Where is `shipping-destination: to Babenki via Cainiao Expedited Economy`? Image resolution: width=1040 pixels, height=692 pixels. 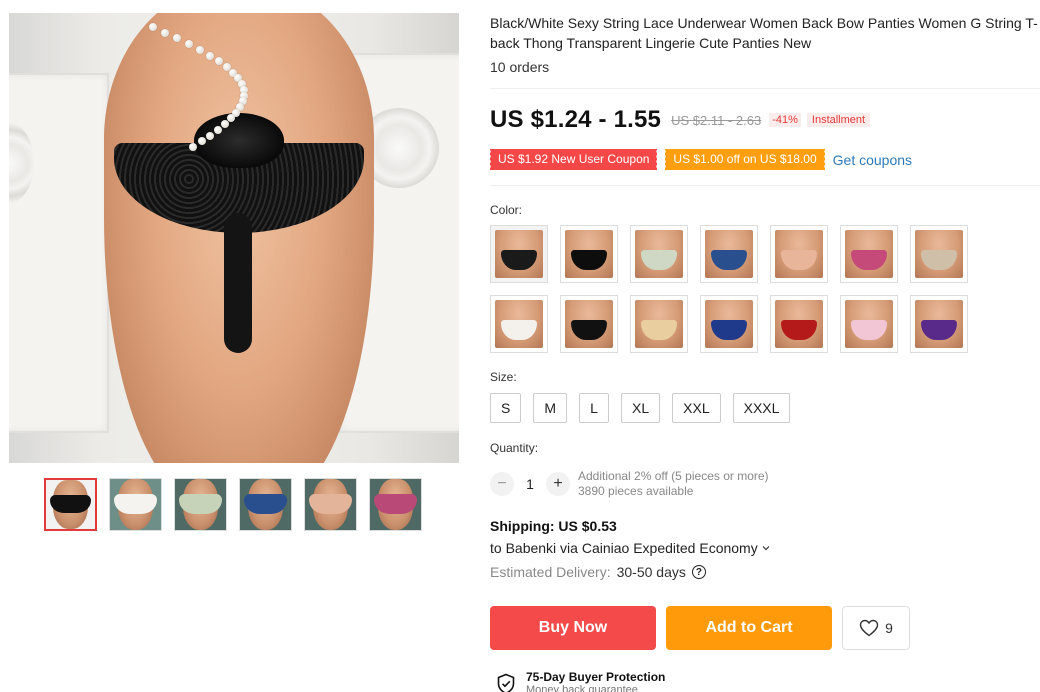 shipping-destination: to Babenki via Cainiao Expedited Economy is located at coordinates (630, 548).